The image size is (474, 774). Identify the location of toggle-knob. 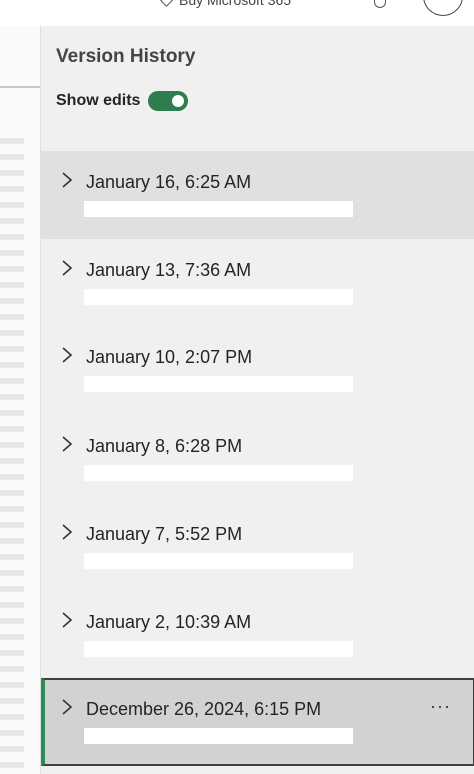
(178, 101).